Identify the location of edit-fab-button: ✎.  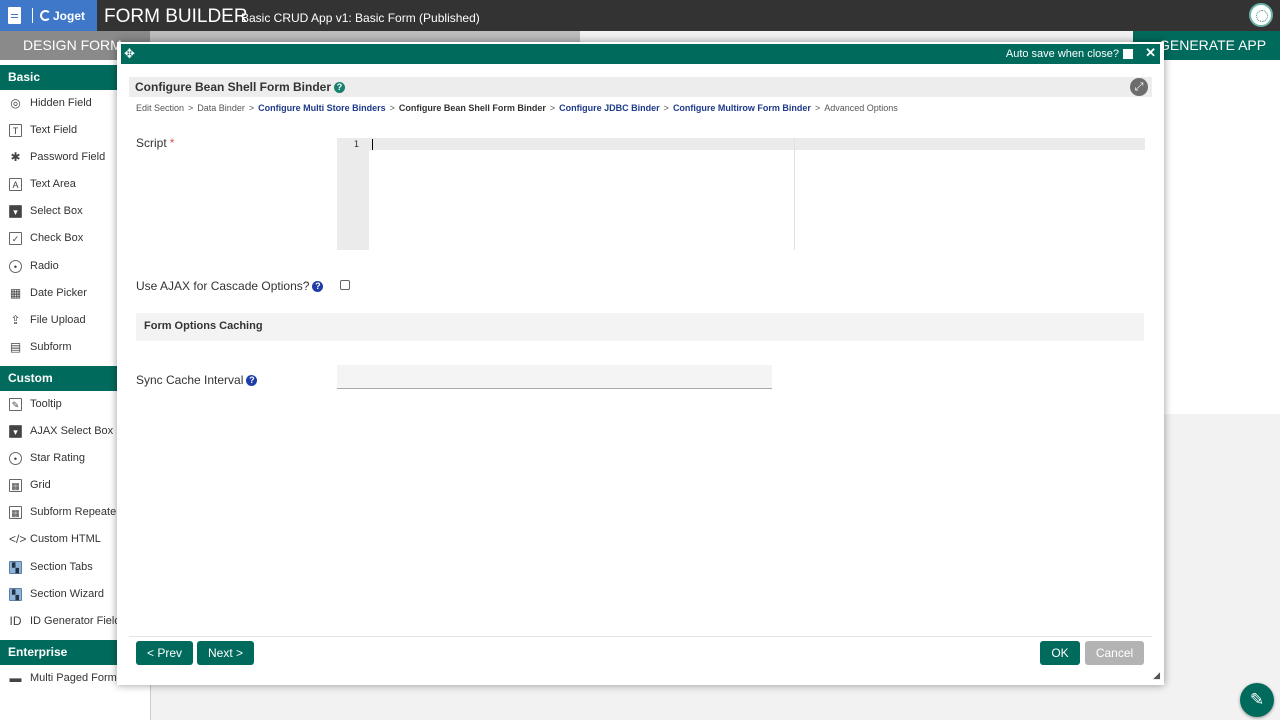
(1257, 700).